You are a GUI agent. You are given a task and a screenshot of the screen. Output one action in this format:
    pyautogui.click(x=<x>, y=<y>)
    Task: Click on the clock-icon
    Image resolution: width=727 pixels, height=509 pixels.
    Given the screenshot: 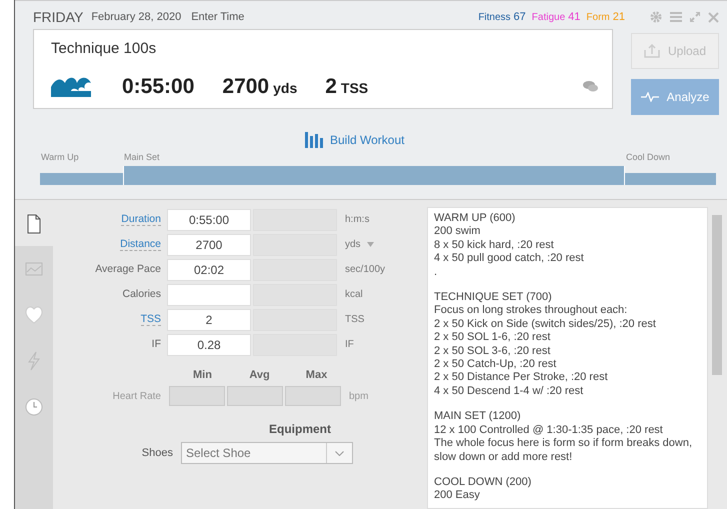 What is the action you would take?
    pyautogui.click(x=34, y=407)
    